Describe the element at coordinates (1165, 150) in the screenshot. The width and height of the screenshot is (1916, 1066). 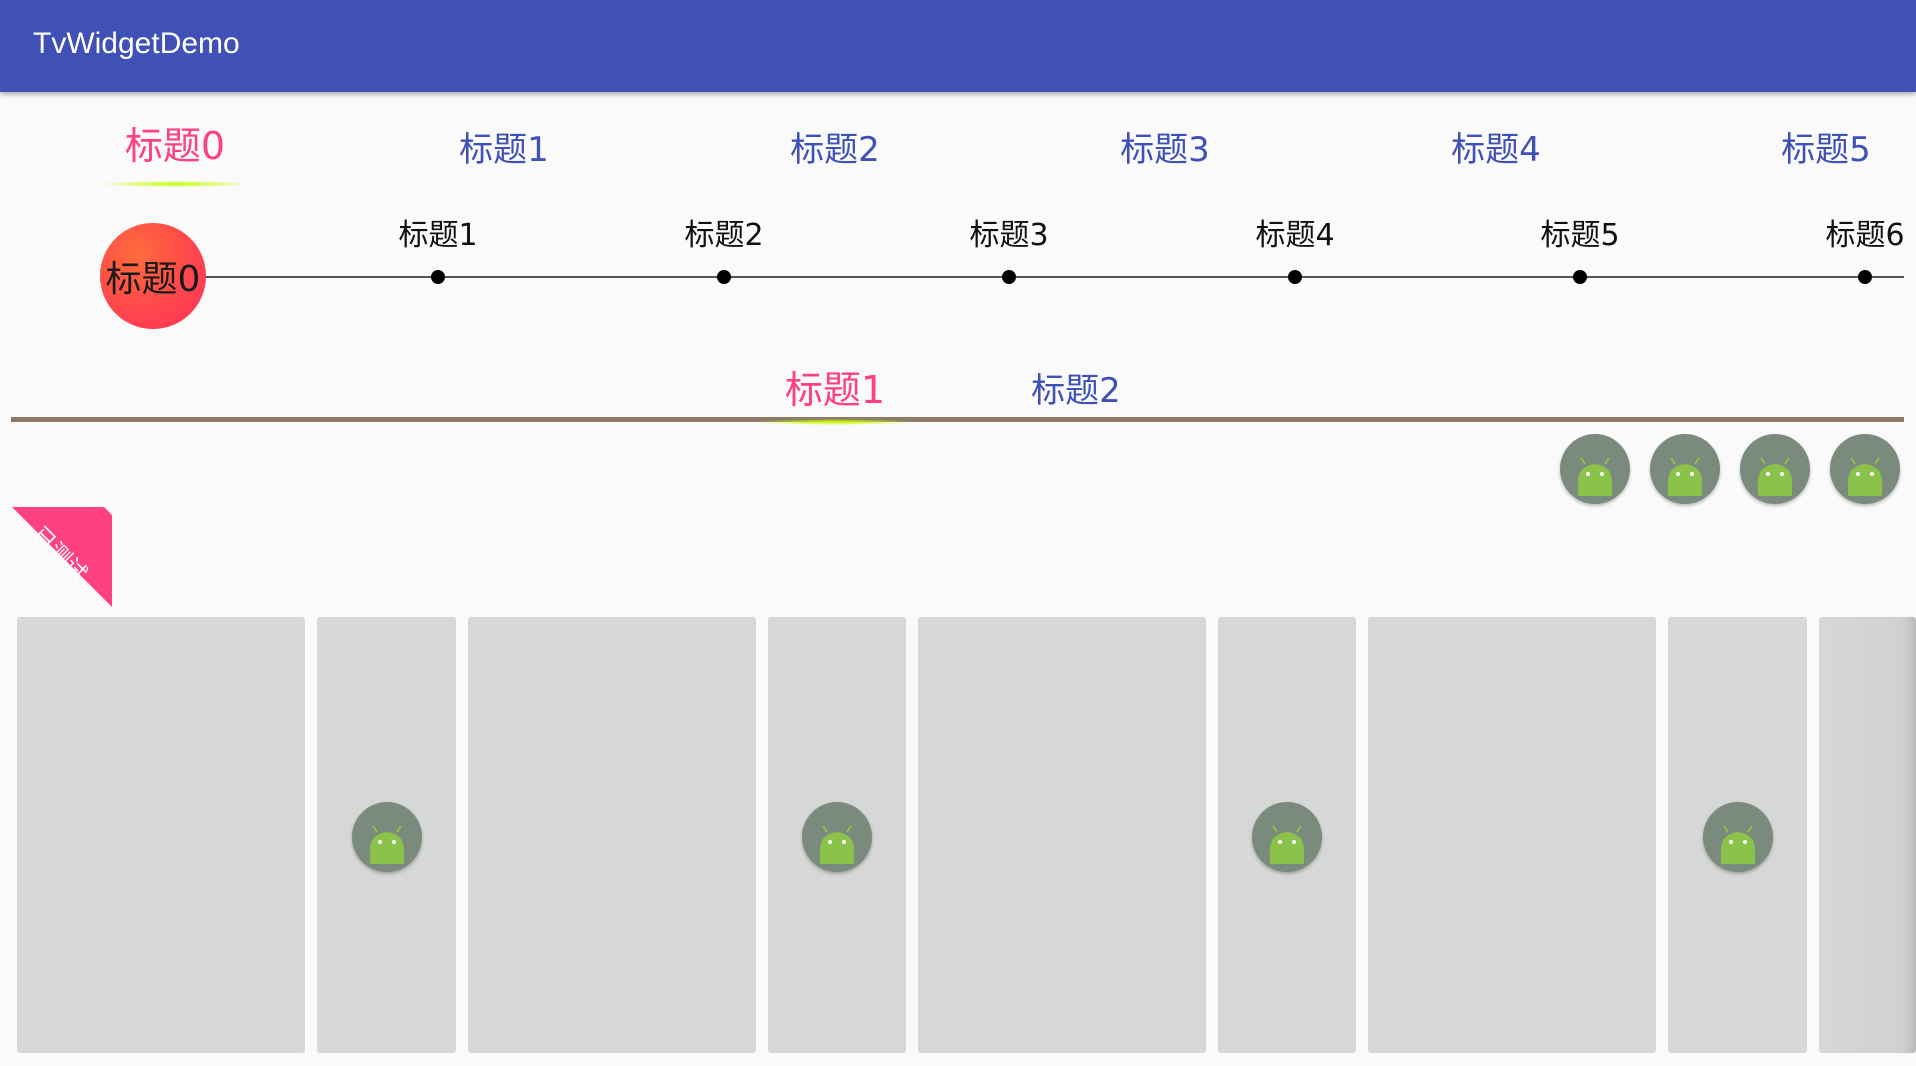
I see `tab-3: 标题3` at that location.